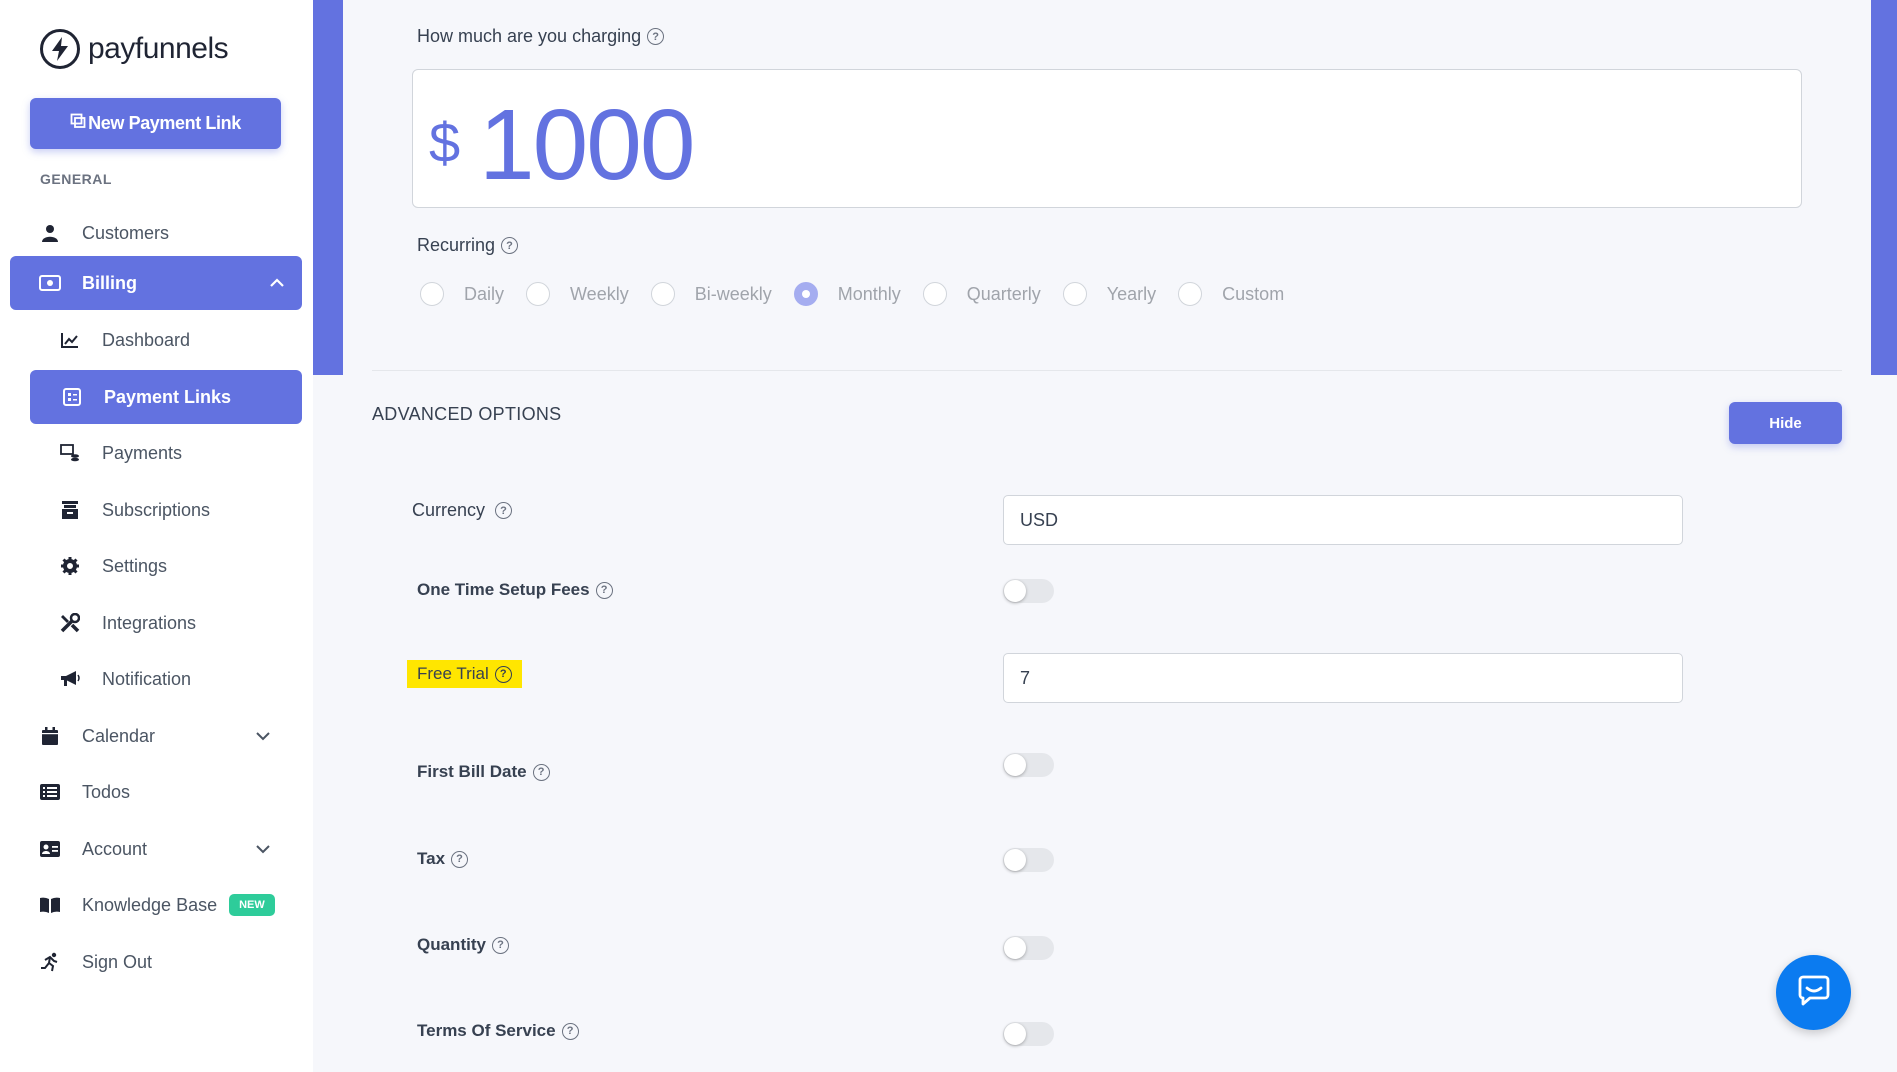  Describe the element at coordinates (462, 510) in the screenshot. I see `currency-label: Currency ?` at that location.